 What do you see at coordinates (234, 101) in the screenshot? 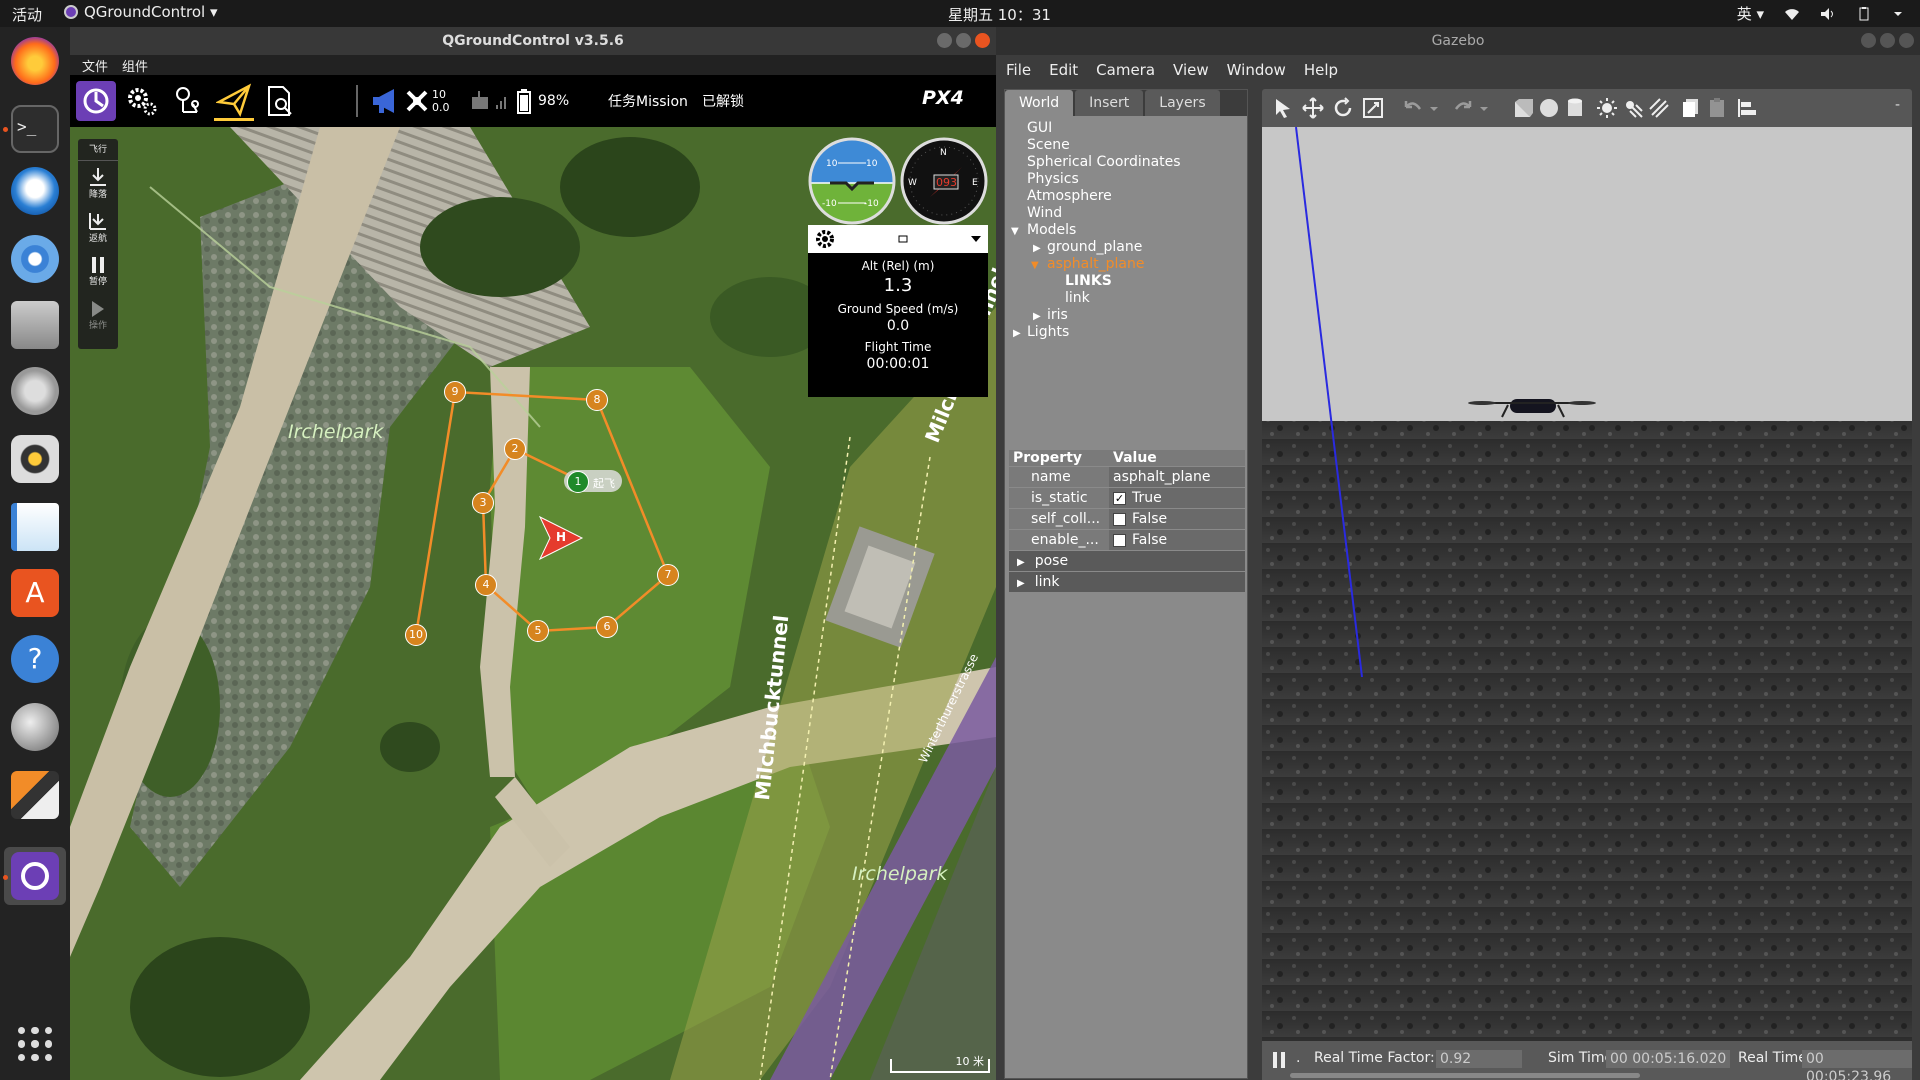
I see `fly-view-button` at bounding box center [234, 101].